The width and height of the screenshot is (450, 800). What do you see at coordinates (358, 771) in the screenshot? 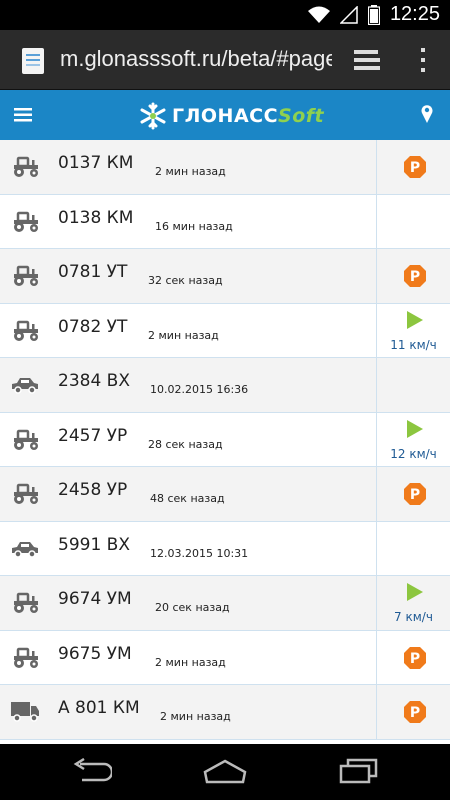
I see `recent-apps-icon` at bounding box center [358, 771].